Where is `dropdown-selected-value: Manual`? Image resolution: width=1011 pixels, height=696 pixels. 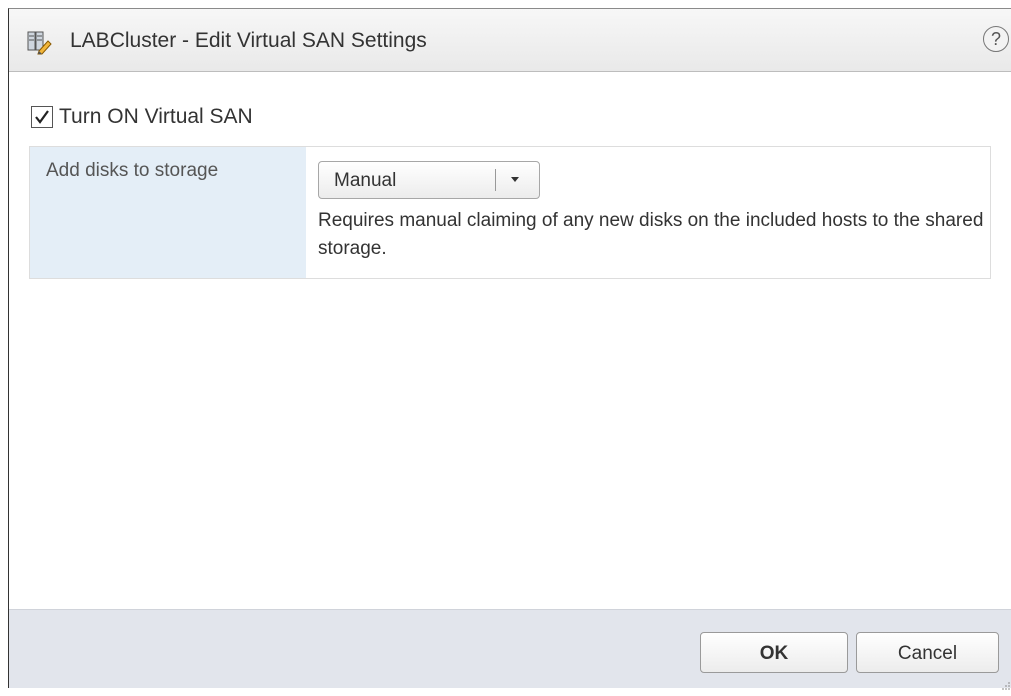 dropdown-selected-value: Manual is located at coordinates (365, 180).